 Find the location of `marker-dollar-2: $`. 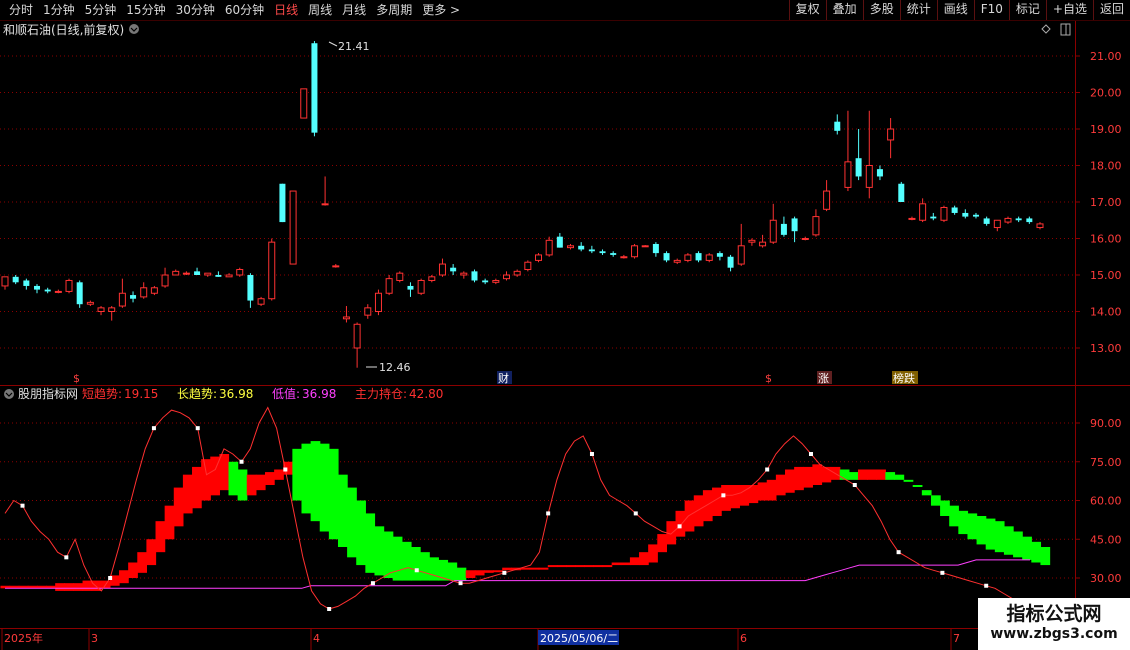

marker-dollar-2: $ is located at coordinates (768, 378).